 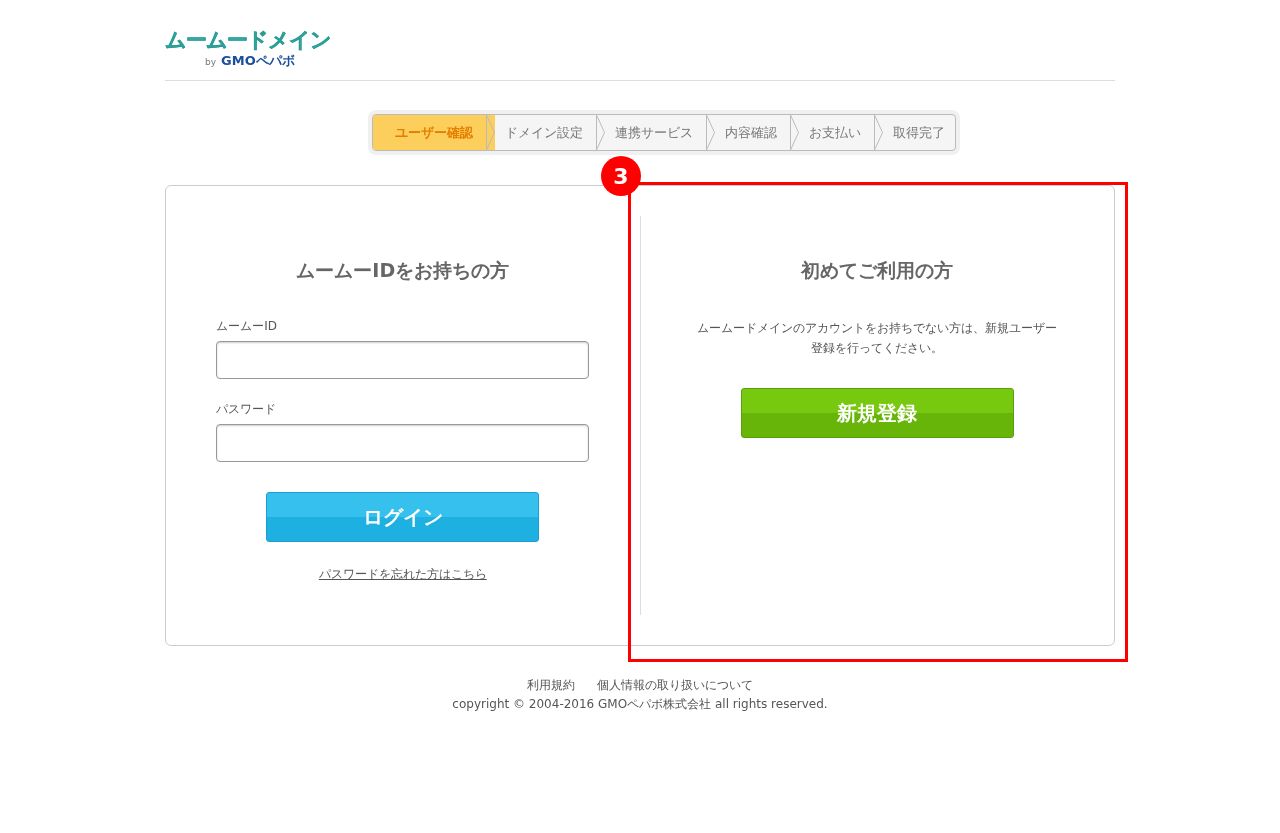 I want to click on field-label: パスワード, so click(x=247, y=409).